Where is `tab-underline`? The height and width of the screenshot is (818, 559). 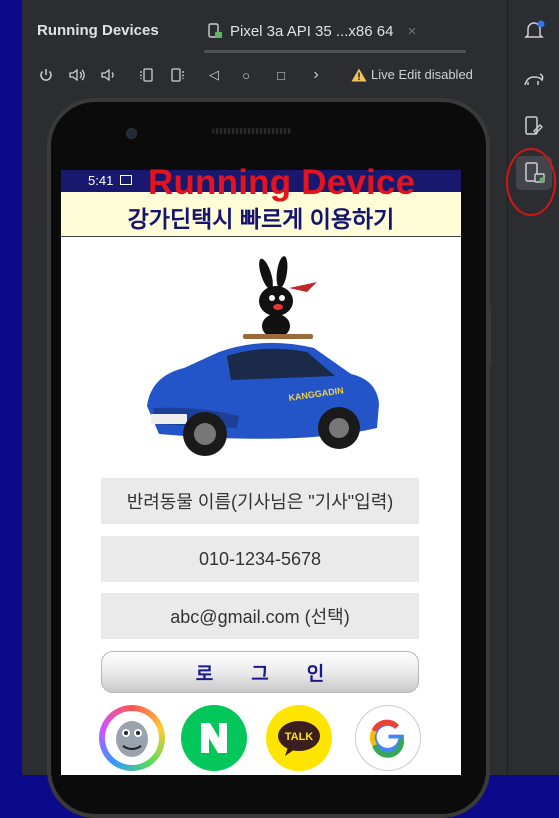 tab-underline is located at coordinates (335, 51).